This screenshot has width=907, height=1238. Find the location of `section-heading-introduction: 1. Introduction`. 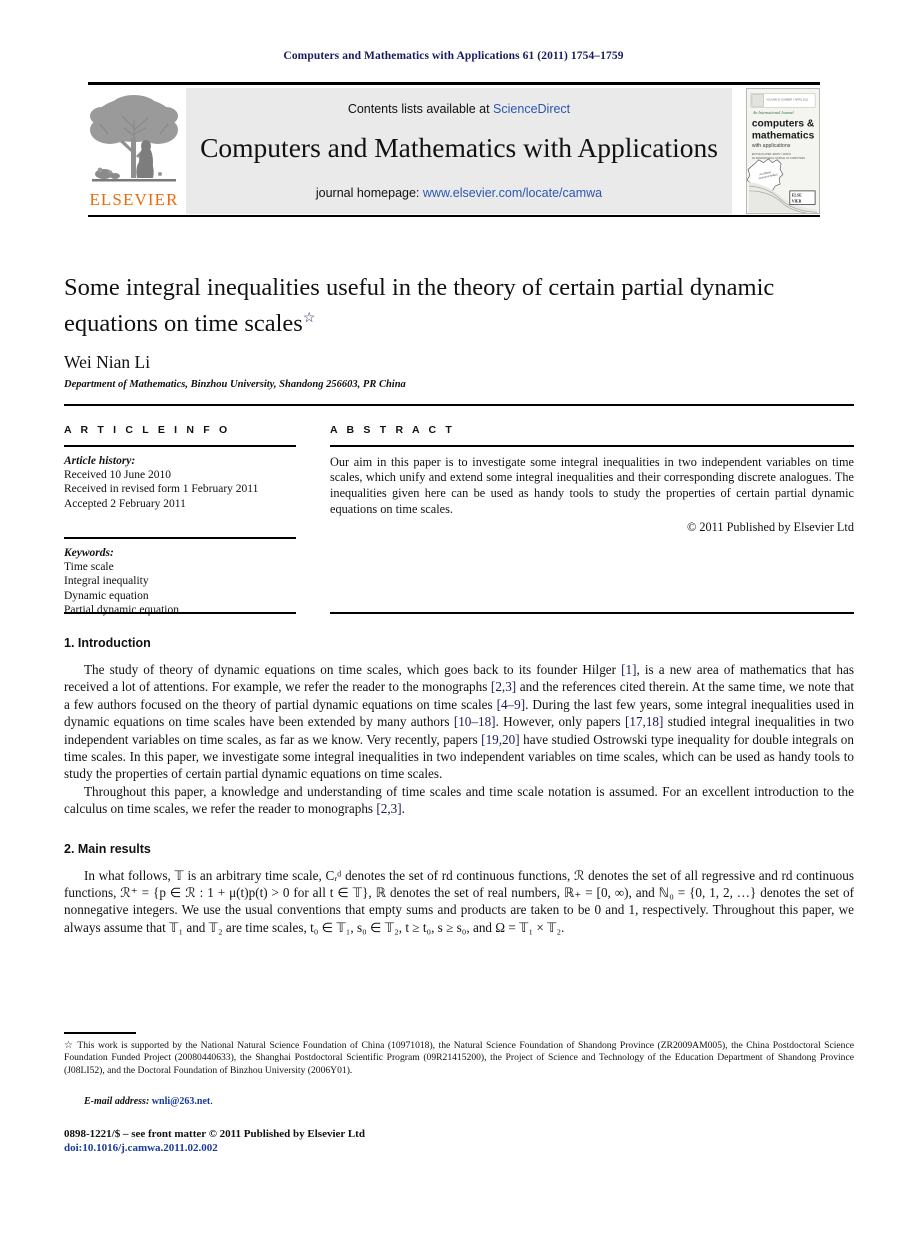

section-heading-introduction: 1. Introduction is located at coordinates (107, 643).